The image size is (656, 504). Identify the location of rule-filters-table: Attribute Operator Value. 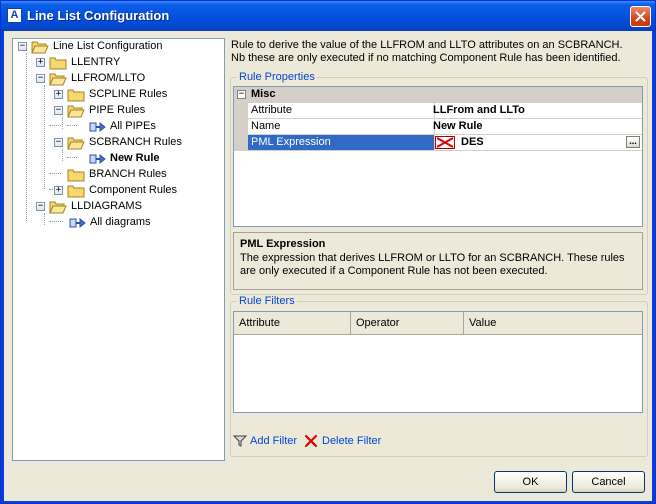
(438, 362).